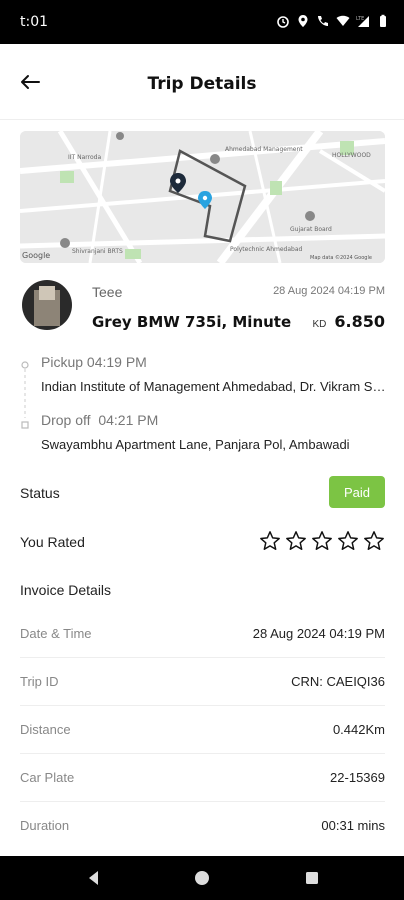  Describe the element at coordinates (39, 681) in the screenshot. I see `invoice-key: Trip ID` at that location.